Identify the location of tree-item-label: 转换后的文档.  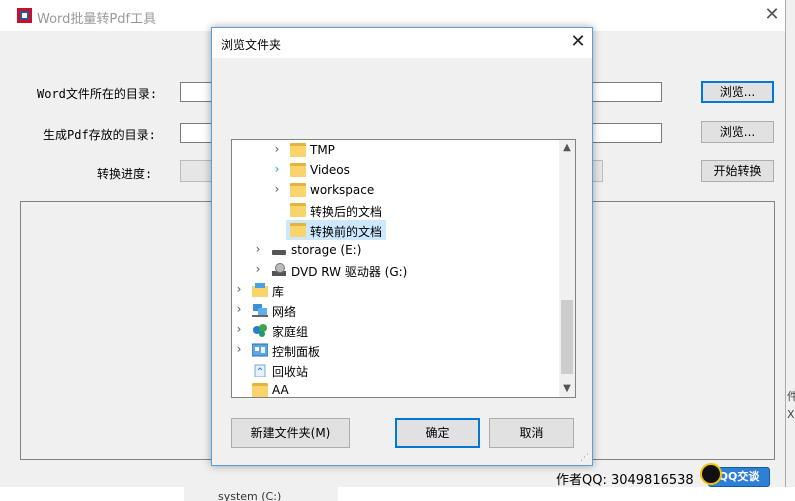
(346, 212).